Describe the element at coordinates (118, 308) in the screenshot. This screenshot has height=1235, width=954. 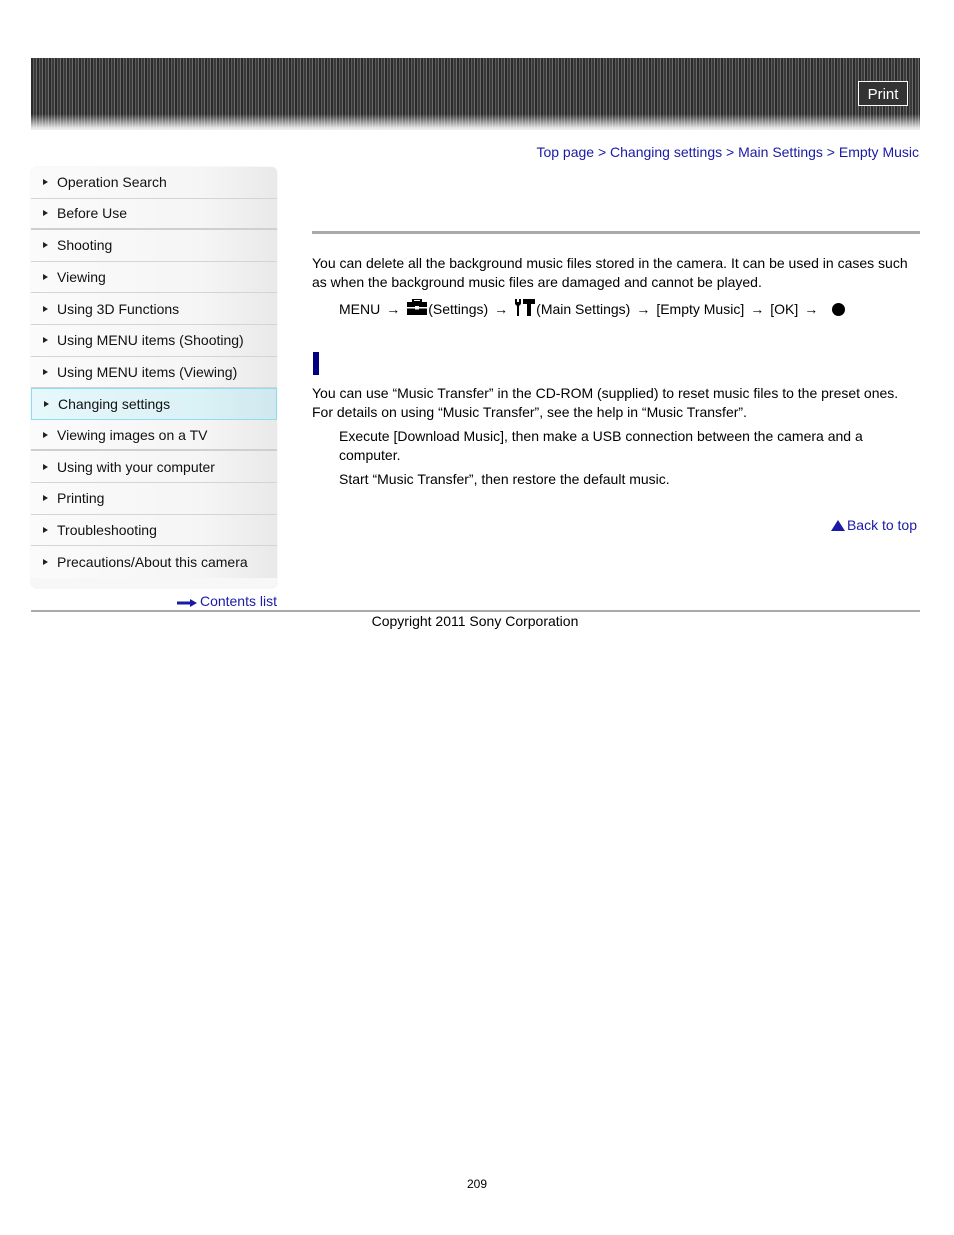
I see `sidebar-item-label: Using 3D Functions` at that location.